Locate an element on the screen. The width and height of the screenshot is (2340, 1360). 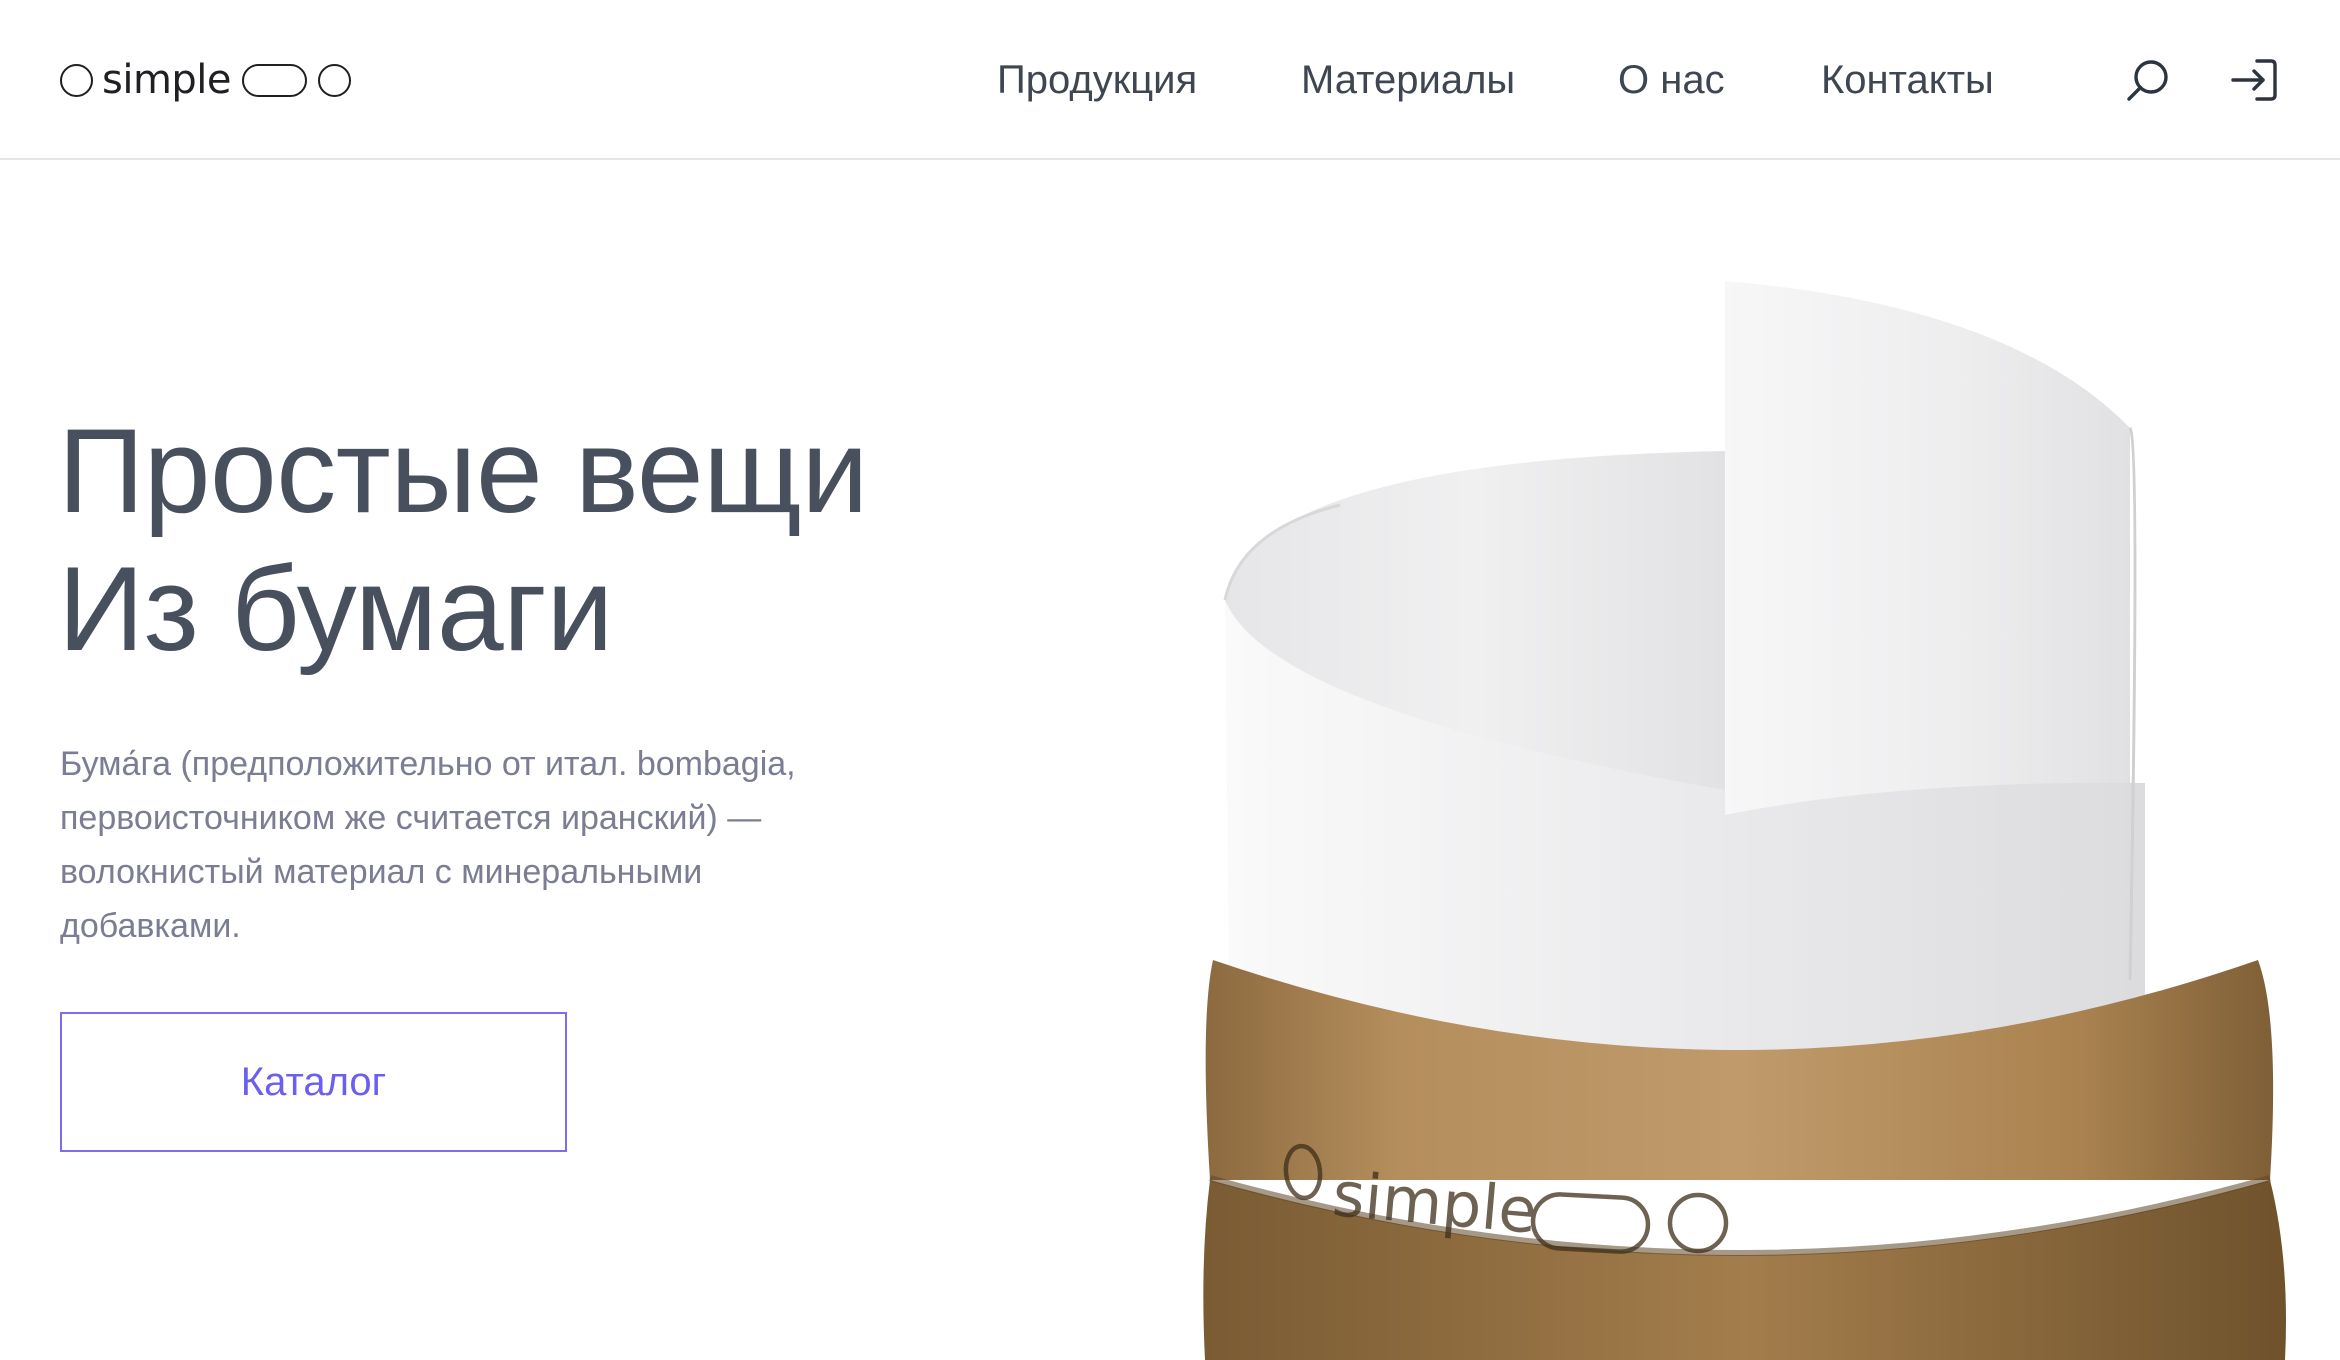
hero-title-line2: Из бумаги is located at coordinates (335, 609).